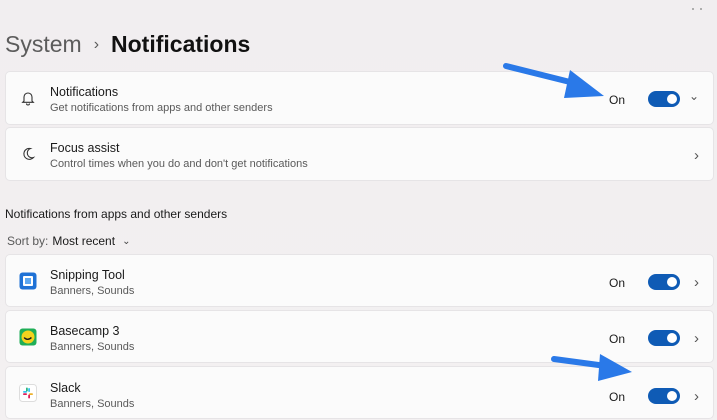 Image resolution: width=717 pixels, height=420 pixels. What do you see at coordinates (87, 275) in the screenshot?
I see `app-name: Snipping Tool` at bounding box center [87, 275].